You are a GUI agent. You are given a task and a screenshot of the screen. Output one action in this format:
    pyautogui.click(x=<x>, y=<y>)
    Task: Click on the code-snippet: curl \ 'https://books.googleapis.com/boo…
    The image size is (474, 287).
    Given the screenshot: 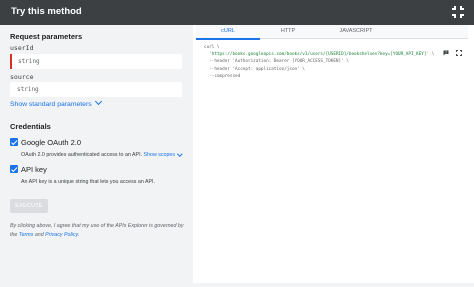 What is the action you would take?
    pyautogui.click(x=319, y=62)
    